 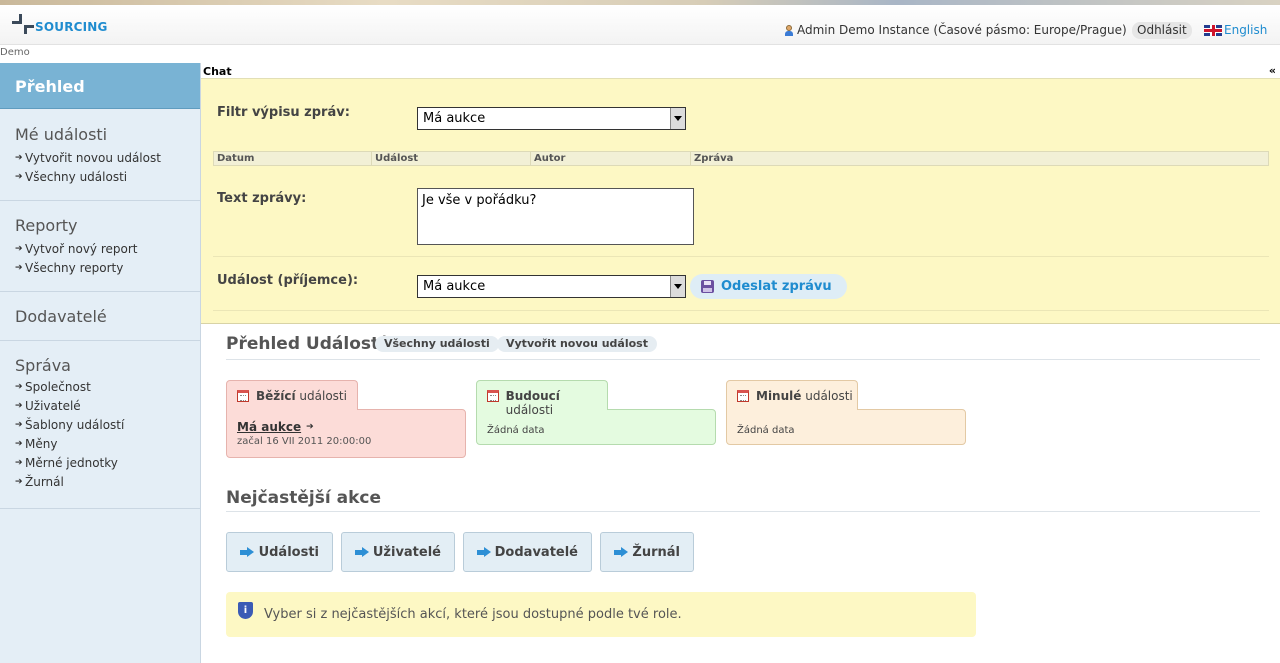 I want to click on chat-titlebar: Chat «, so click(x=740, y=71).